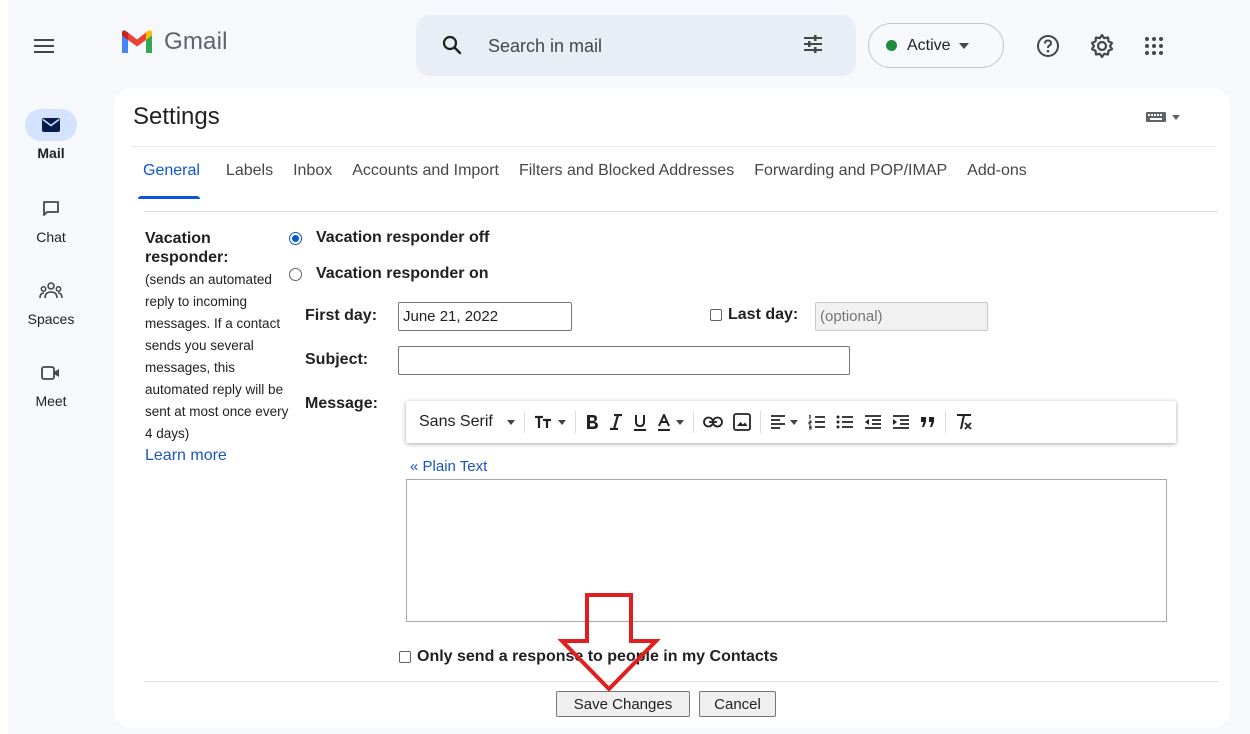 The width and height of the screenshot is (1250, 734). I want to click on remove-formatting-button, so click(964, 422).